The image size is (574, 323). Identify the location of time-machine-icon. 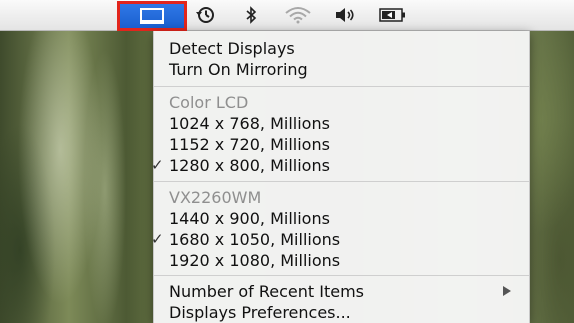
(206, 15).